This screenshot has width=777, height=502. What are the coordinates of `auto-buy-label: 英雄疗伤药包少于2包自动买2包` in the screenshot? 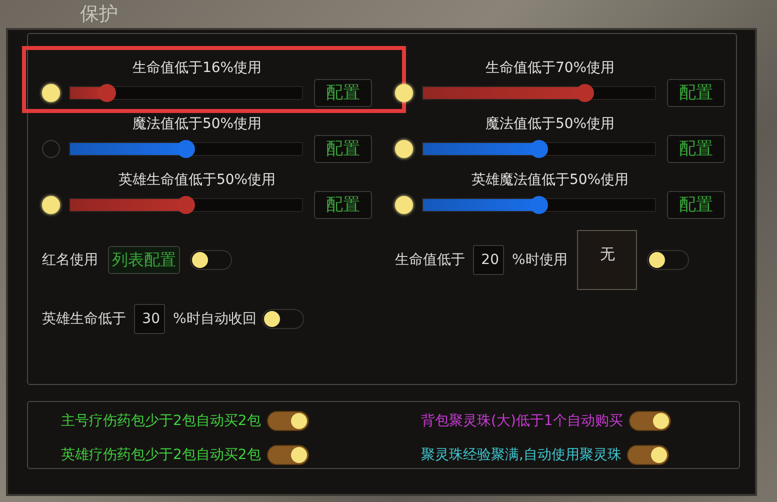 It's located at (161, 455).